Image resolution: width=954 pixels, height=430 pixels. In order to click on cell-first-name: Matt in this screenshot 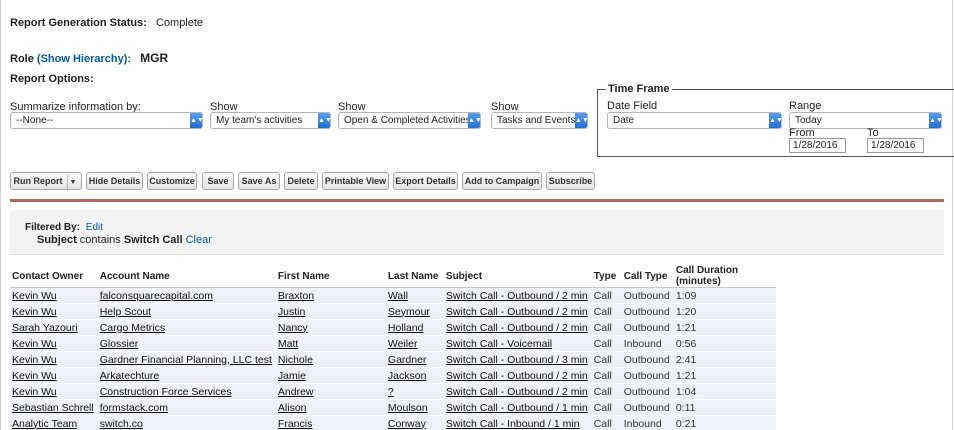, I will do `click(330, 343)`.